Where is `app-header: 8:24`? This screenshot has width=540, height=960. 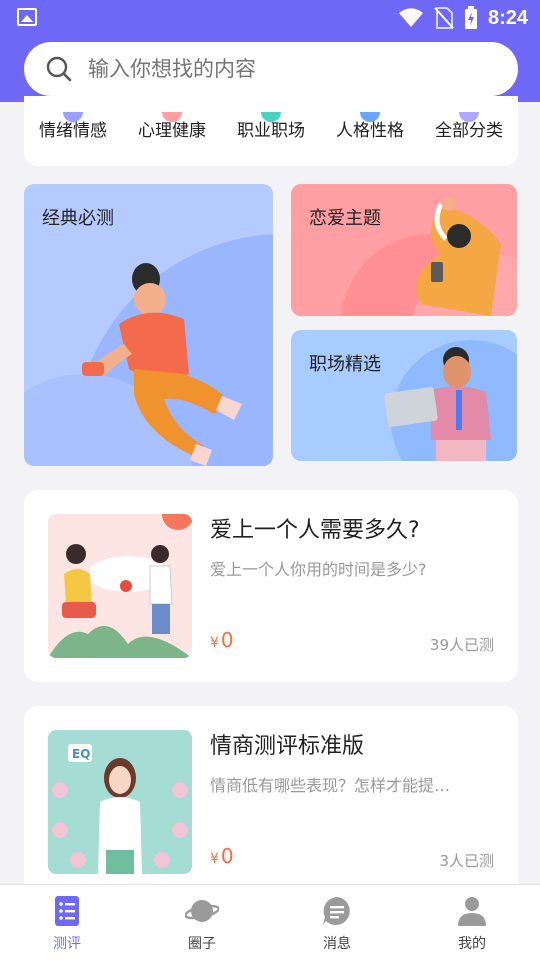
app-header: 8:24 is located at coordinates (270, 51).